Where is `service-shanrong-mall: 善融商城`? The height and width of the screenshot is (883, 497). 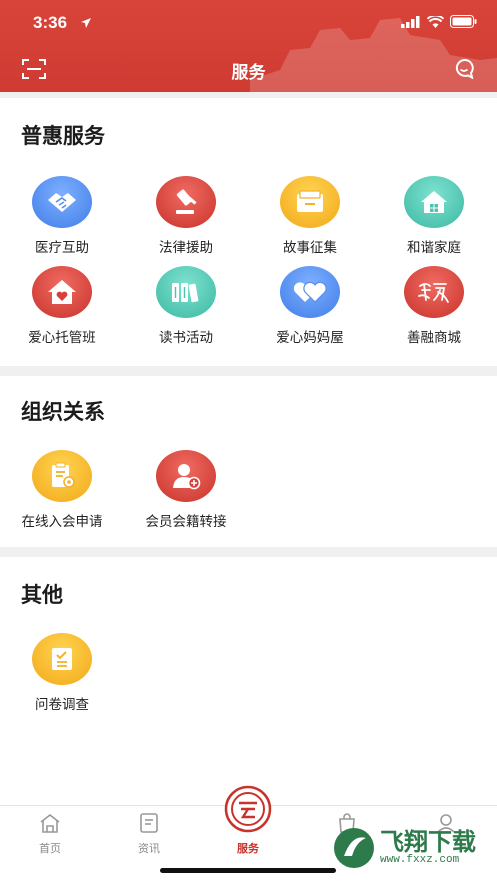 service-shanrong-mall: 善融商城 is located at coordinates (434, 306).